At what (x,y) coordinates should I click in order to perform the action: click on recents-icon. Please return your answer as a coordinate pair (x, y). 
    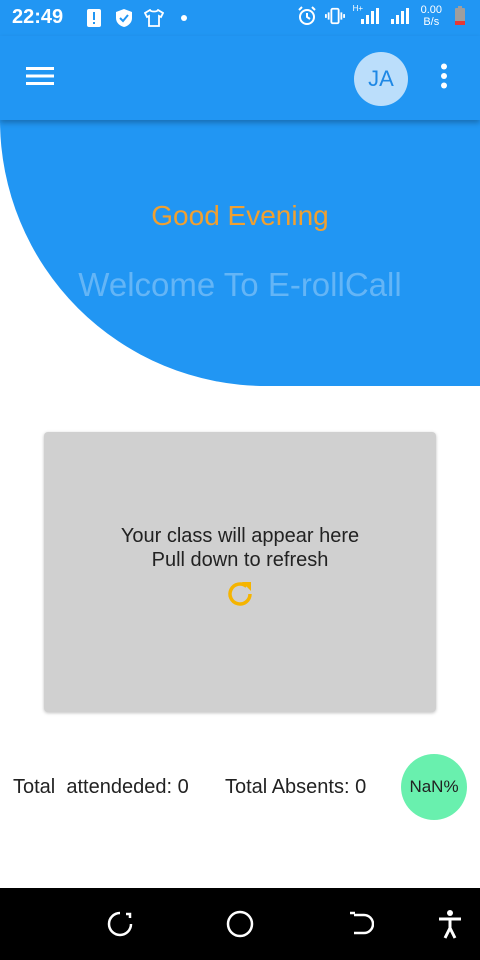
    Looking at the image, I should click on (120, 926).